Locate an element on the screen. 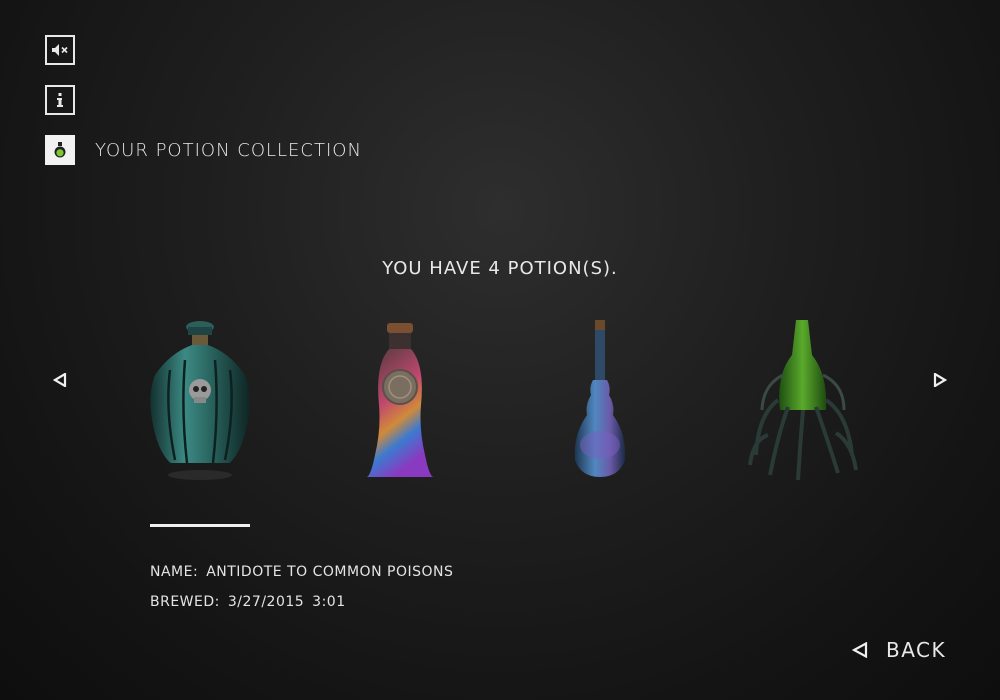 This screenshot has width=1000, height=700. mute-speaker-icon is located at coordinates (60, 50).